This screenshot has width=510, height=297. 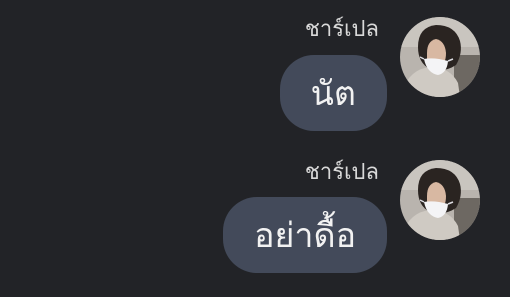 I want to click on message-bubble: นัต, so click(x=333, y=93).